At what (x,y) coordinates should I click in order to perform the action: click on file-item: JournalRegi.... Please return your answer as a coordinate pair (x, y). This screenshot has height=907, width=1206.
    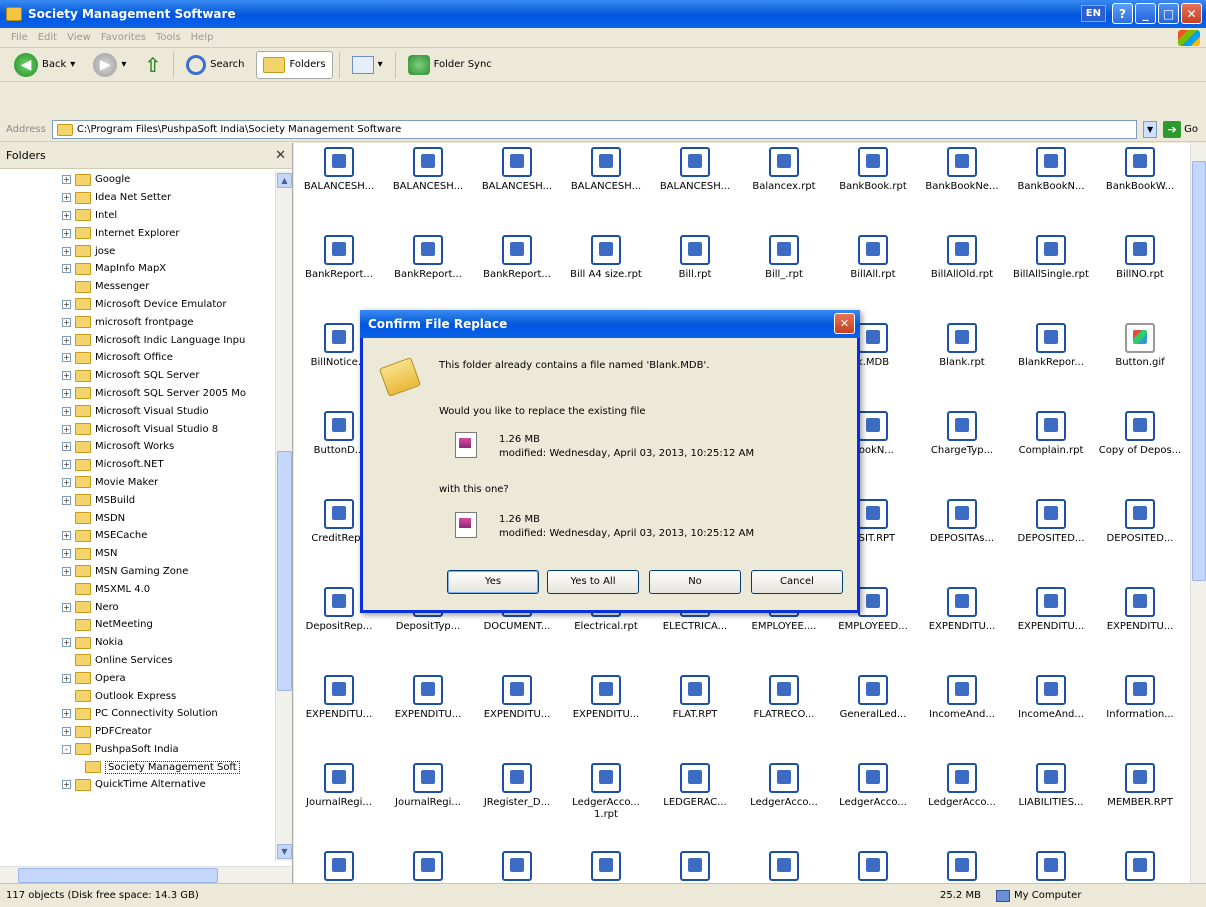
    Looking at the image, I should click on (428, 786).